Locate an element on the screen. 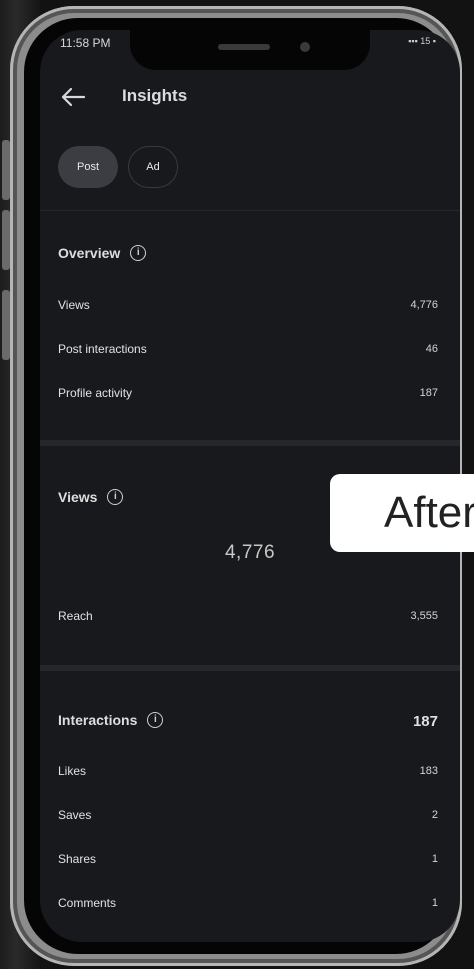  header: Insights is located at coordinates (250, 98).